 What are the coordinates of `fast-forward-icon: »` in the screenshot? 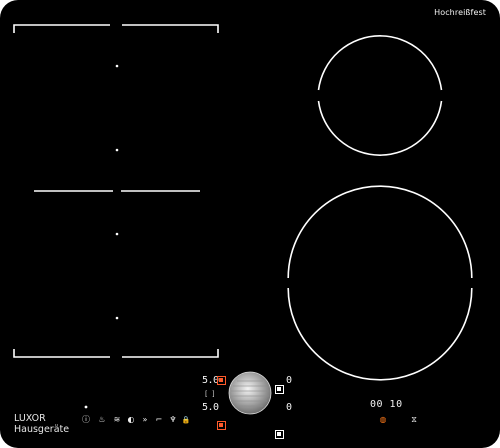 It's located at (145, 420).